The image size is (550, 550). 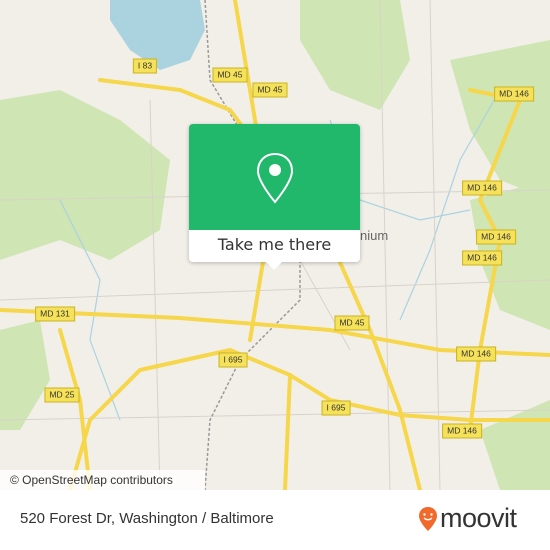 What do you see at coordinates (374, 235) in the screenshot?
I see `place-label: nium` at bounding box center [374, 235].